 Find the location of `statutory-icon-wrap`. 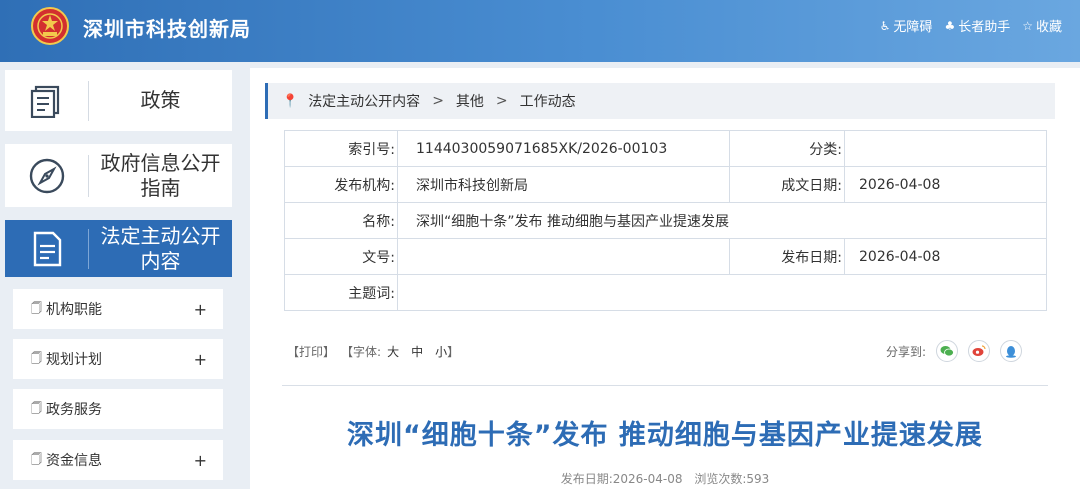

statutory-icon-wrap is located at coordinates (47, 248).